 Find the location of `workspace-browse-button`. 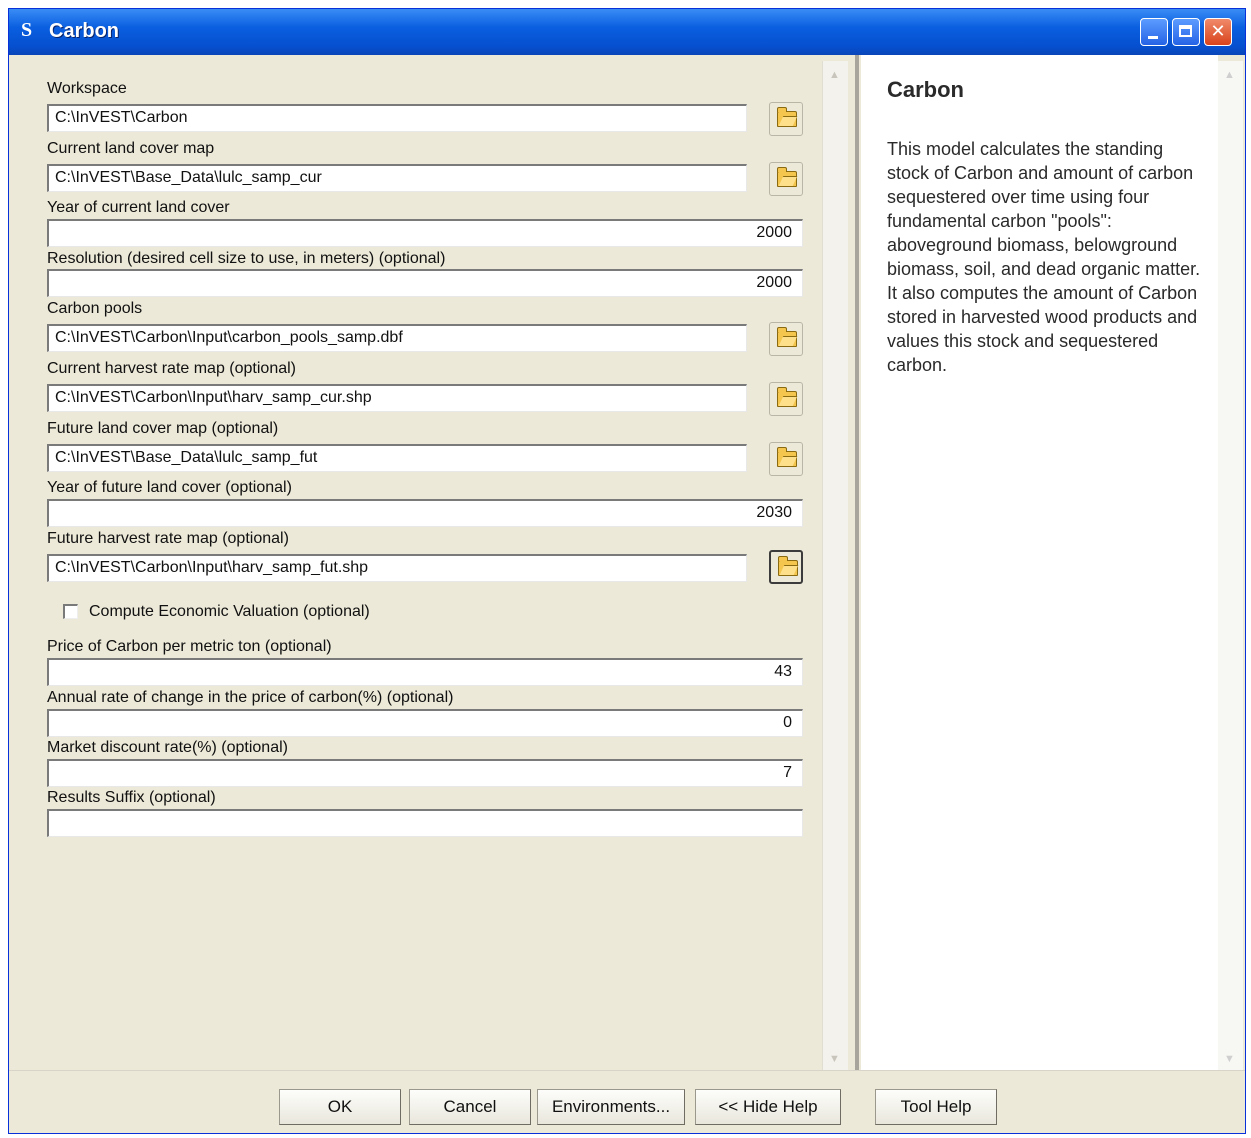

workspace-browse-button is located at coordinates (786, 119).